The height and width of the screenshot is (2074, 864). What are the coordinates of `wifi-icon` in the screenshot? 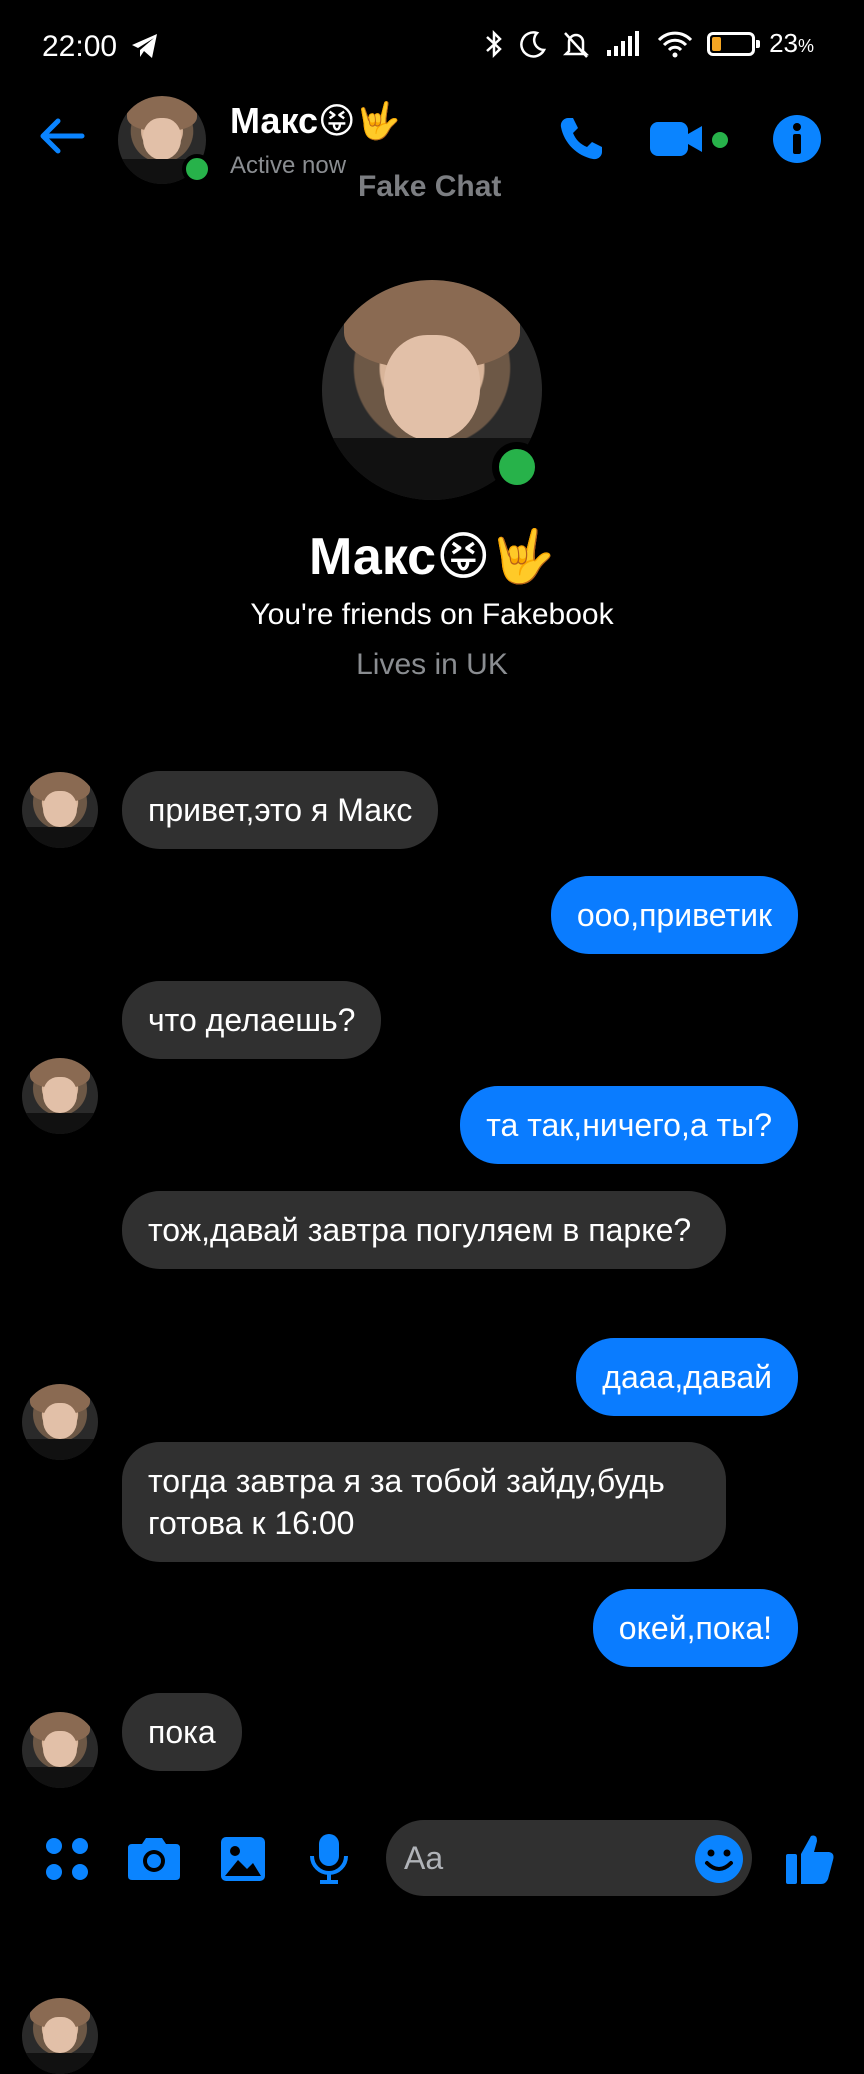 It's located at (675, 44).